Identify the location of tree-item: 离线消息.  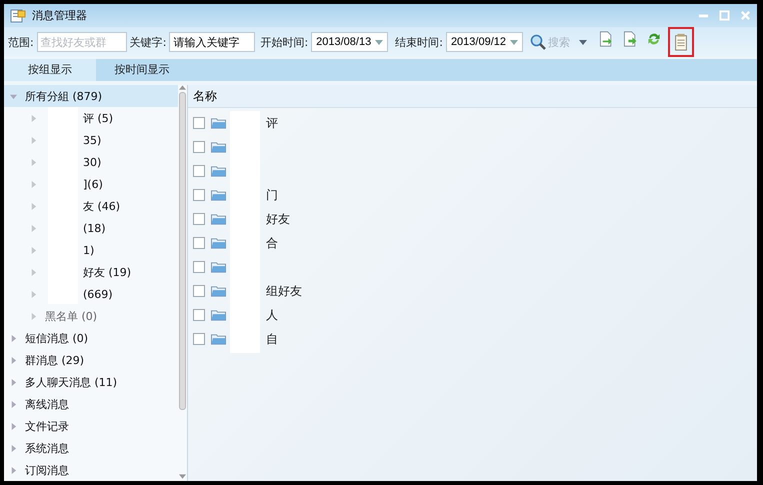
(91, 404).